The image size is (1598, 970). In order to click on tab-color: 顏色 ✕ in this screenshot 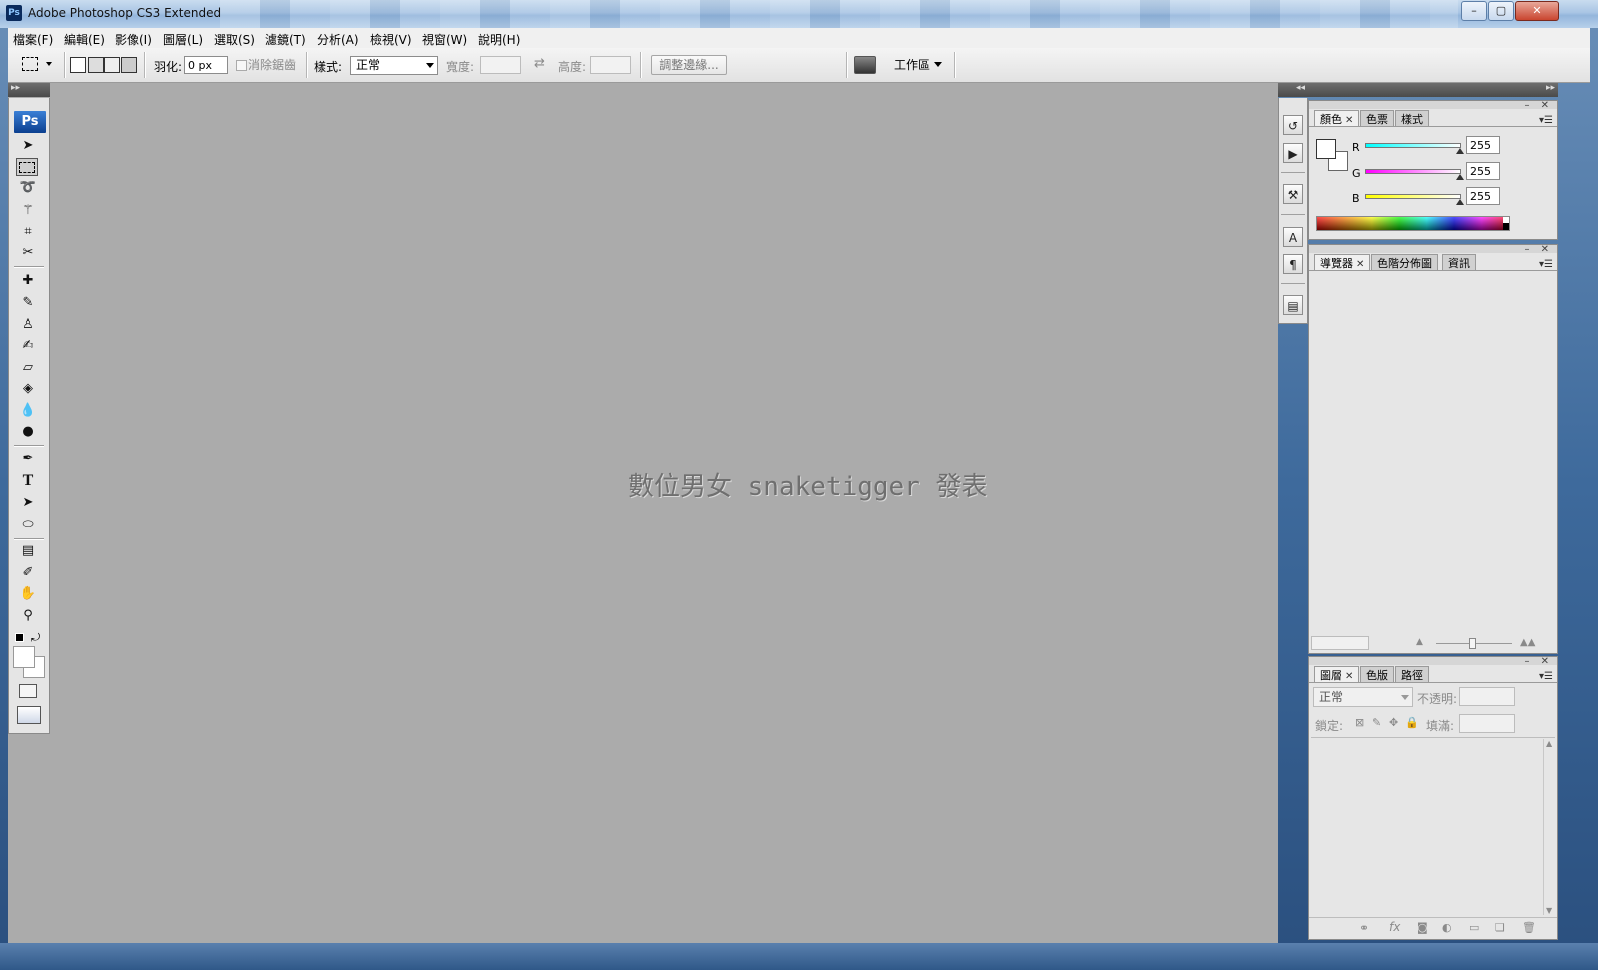, I will do `click(1337, 118)`.